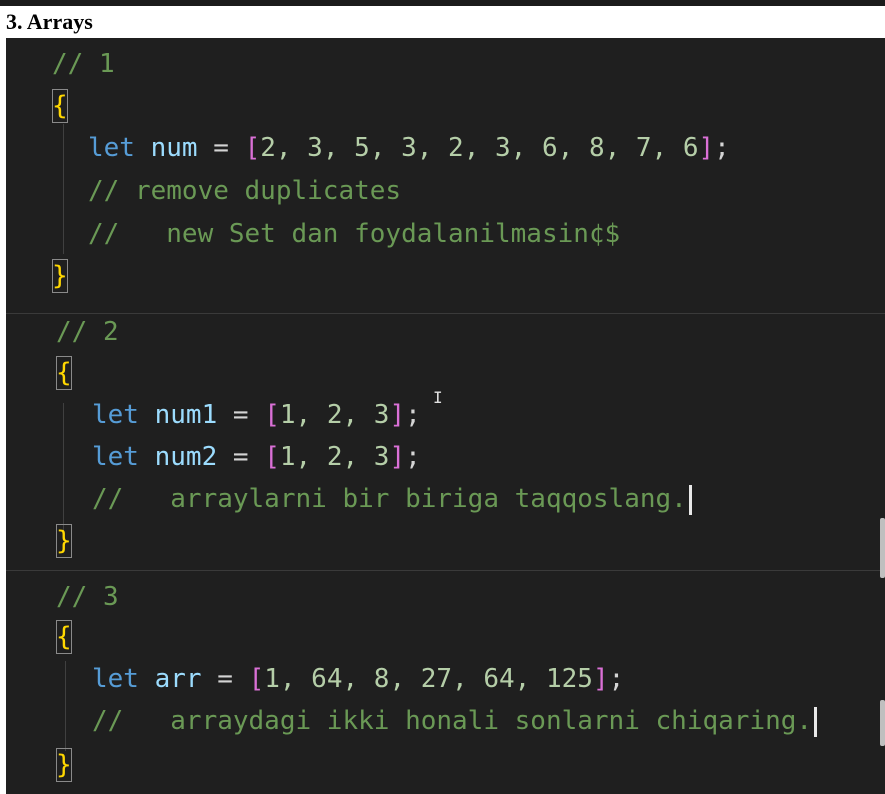 The image size is (885, 794). I want to click on array-values: 2, 3, 5, 3, 2, 3, 6, 8, 7, 6, so click(479, 148).